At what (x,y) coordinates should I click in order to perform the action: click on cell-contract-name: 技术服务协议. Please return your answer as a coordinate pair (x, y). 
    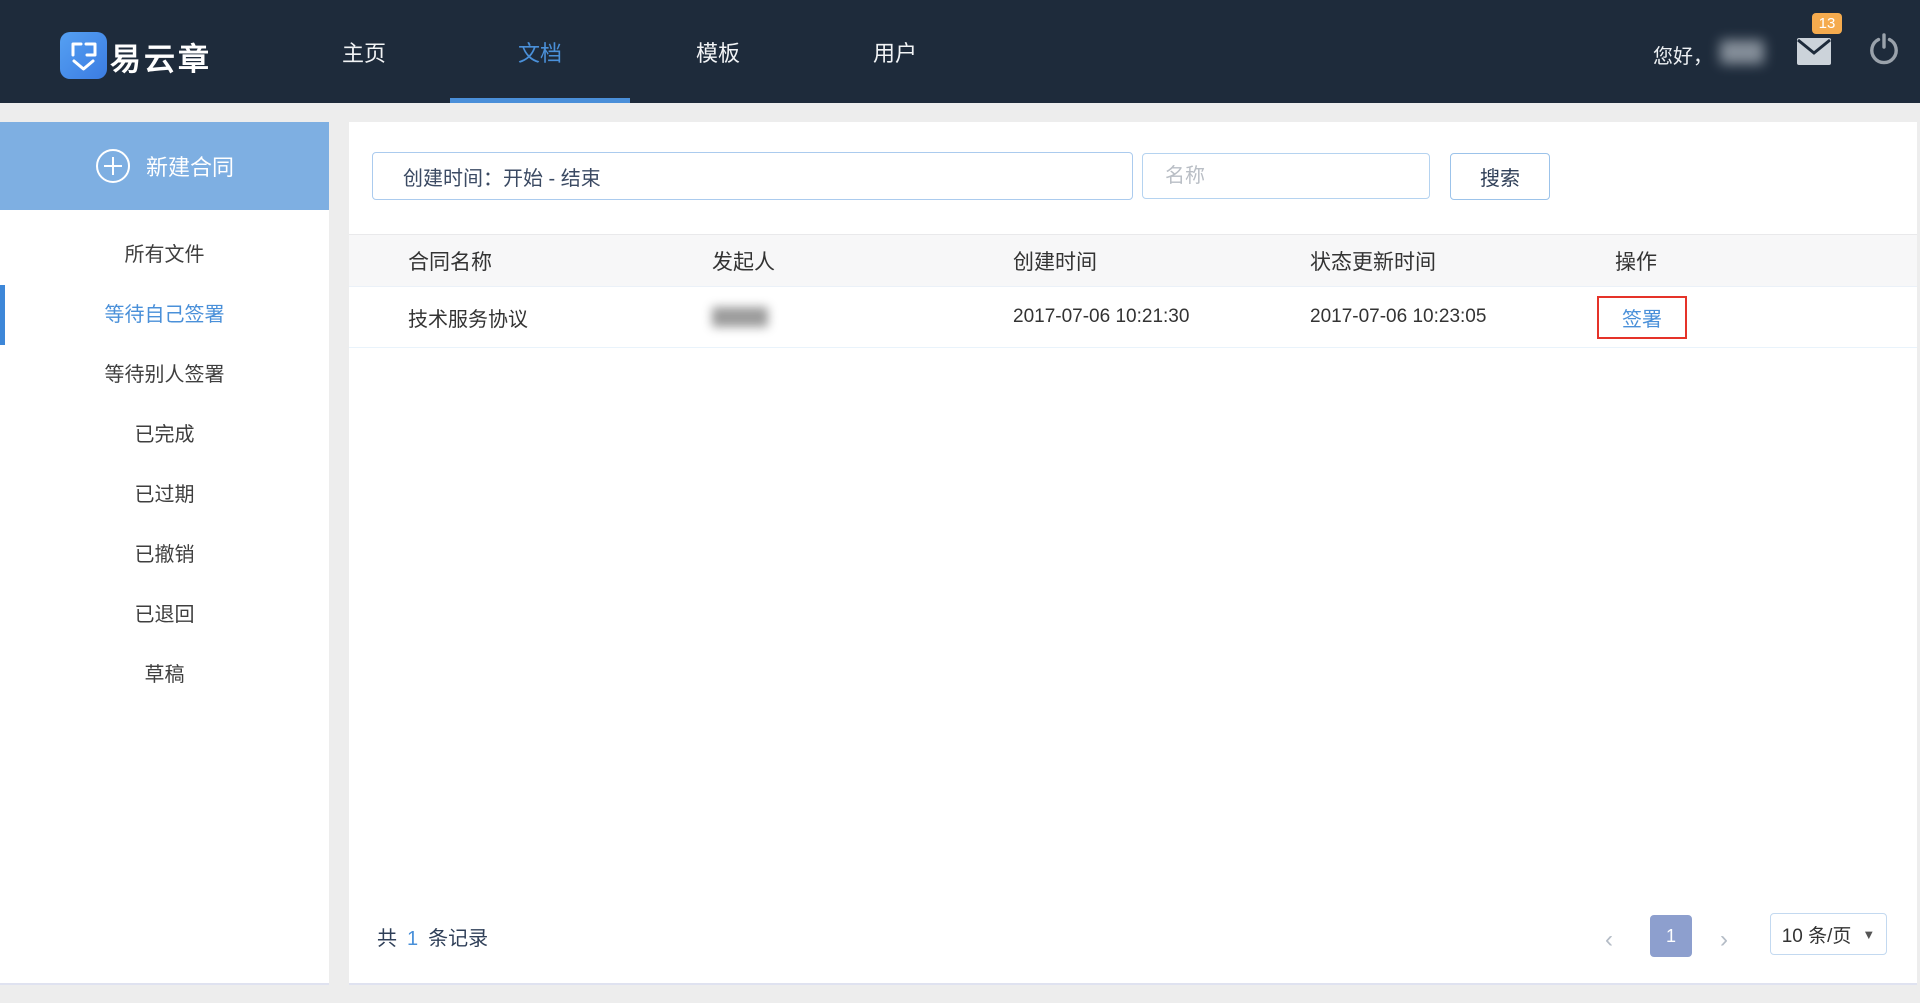
    Looking at the image, I should click on (468, 319).